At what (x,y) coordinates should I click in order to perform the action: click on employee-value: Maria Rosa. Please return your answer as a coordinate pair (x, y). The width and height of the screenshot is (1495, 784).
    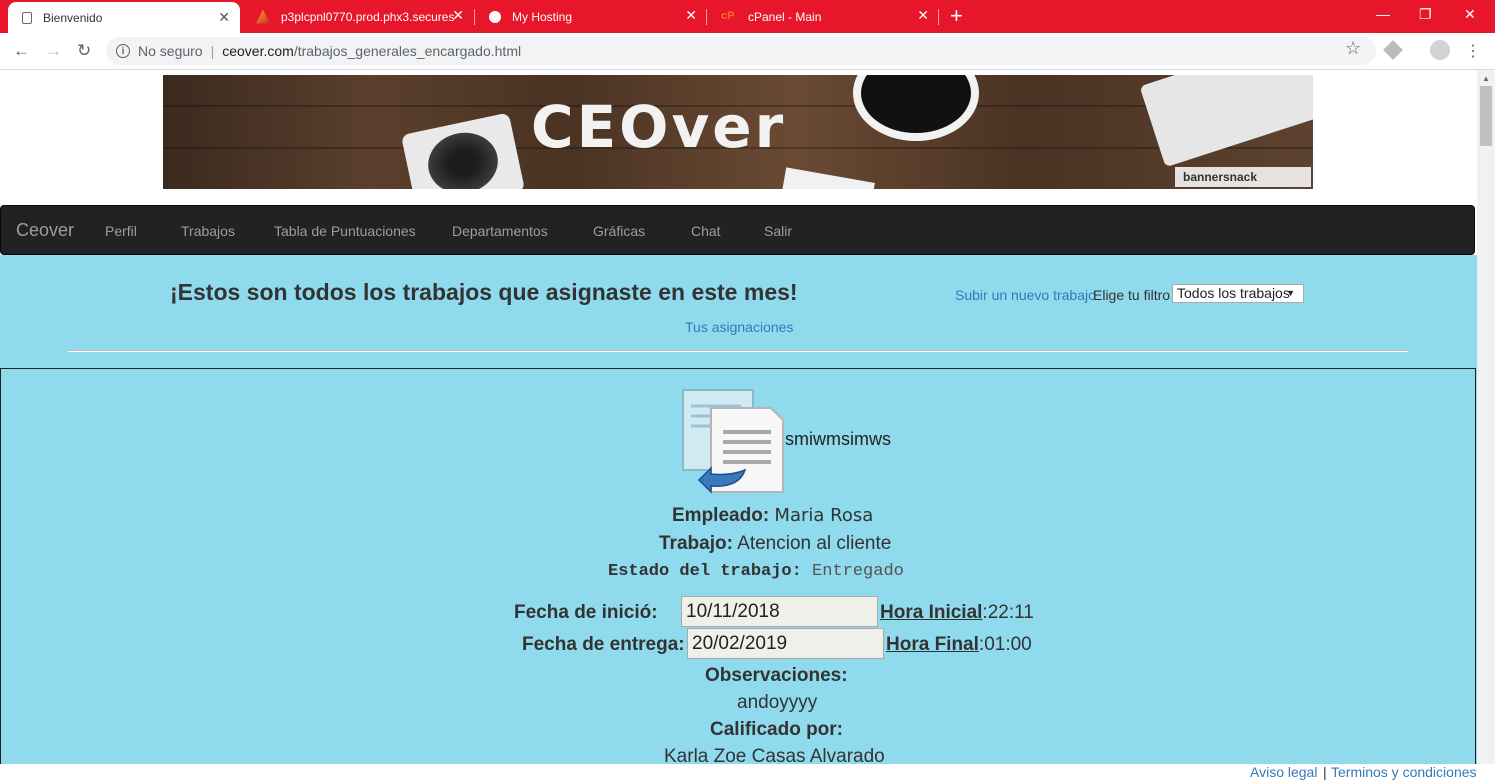
    Looking at the image, I should click on (824, 515).